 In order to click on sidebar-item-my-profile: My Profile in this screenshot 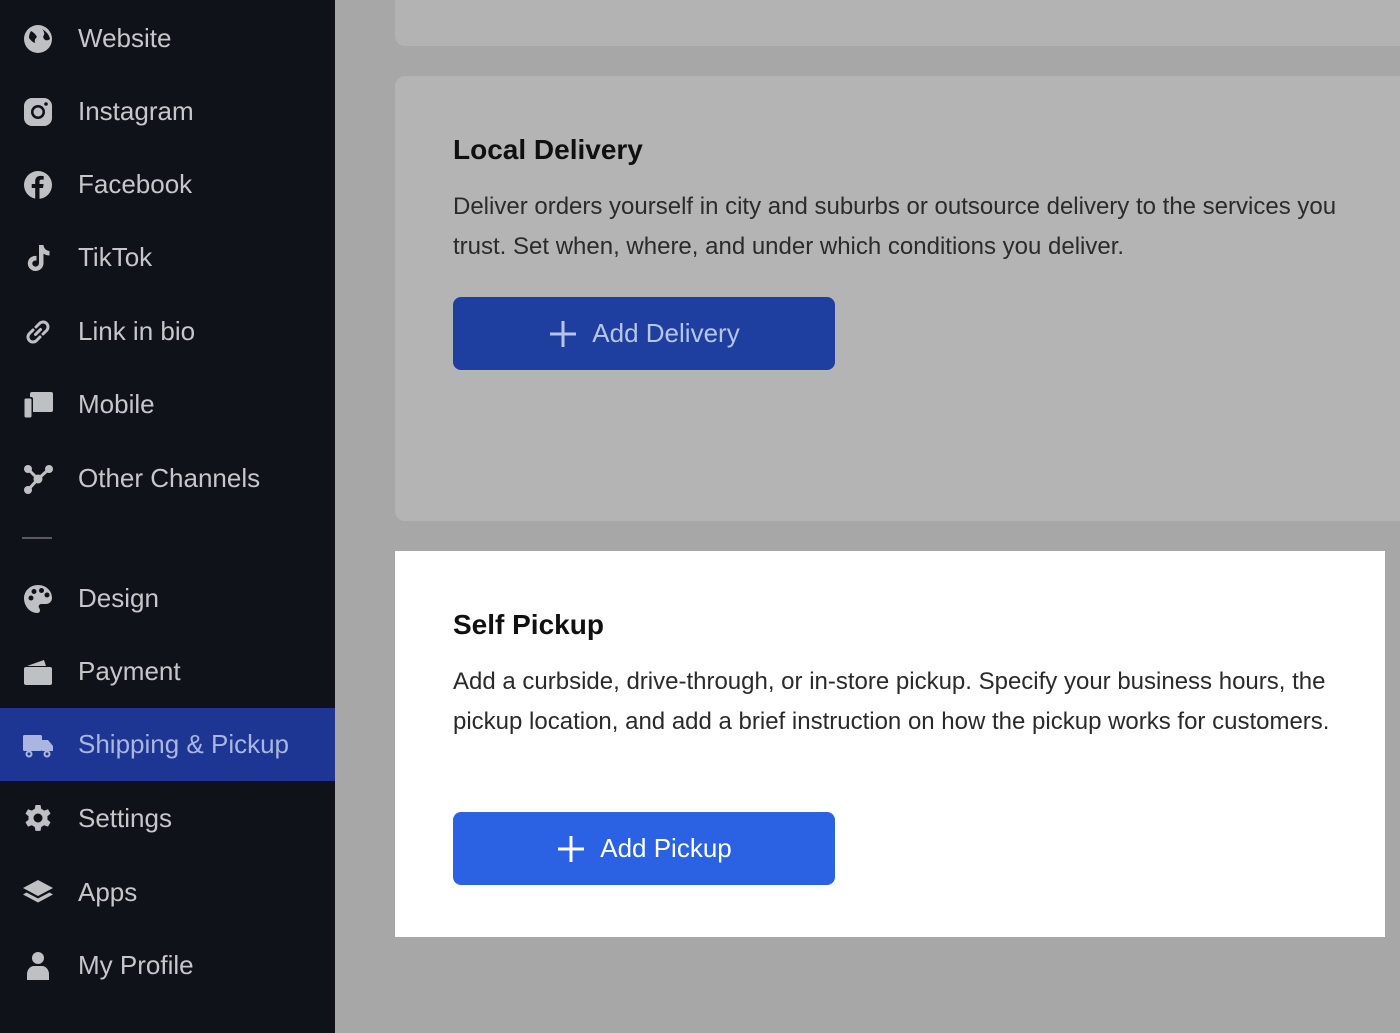, I will do `click(167, 965)`.